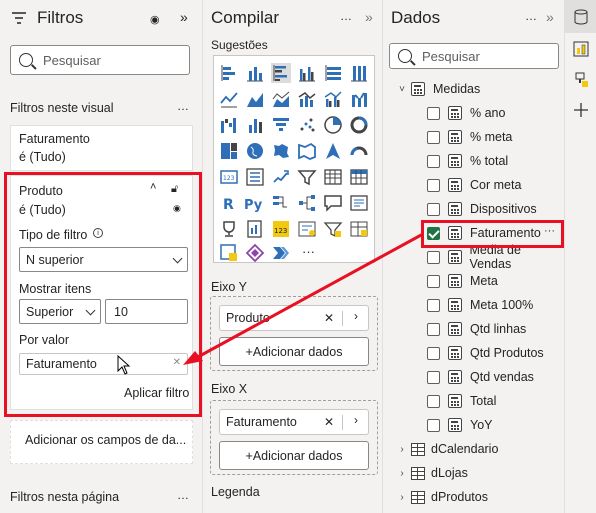  I want to click on stacked-bar-100-icon, so click(333, 73).